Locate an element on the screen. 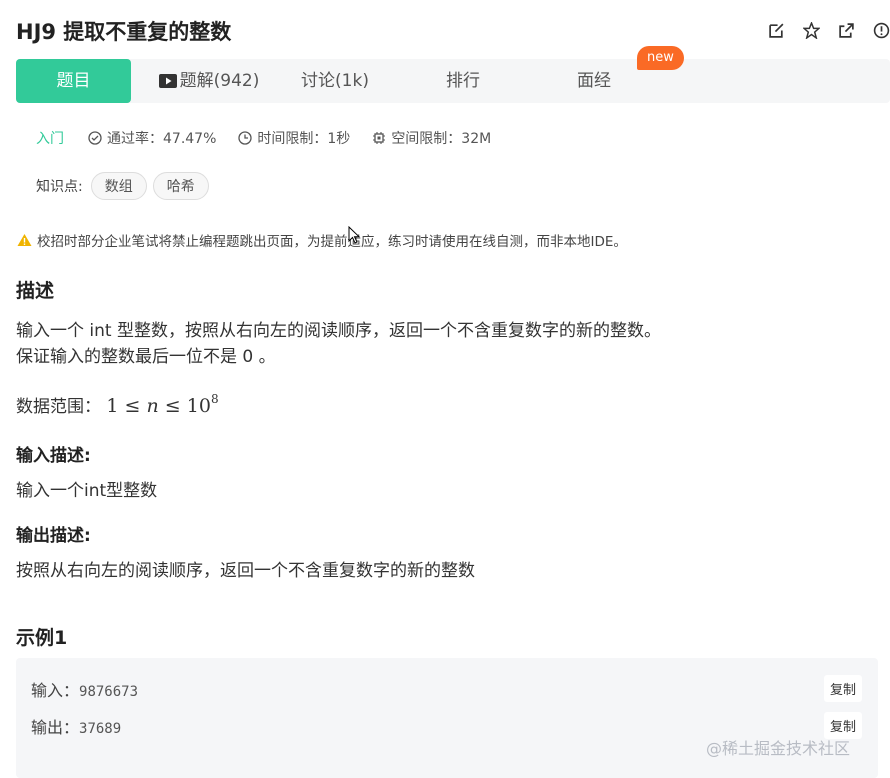  chip-icon is located at coordinates (379, 138).